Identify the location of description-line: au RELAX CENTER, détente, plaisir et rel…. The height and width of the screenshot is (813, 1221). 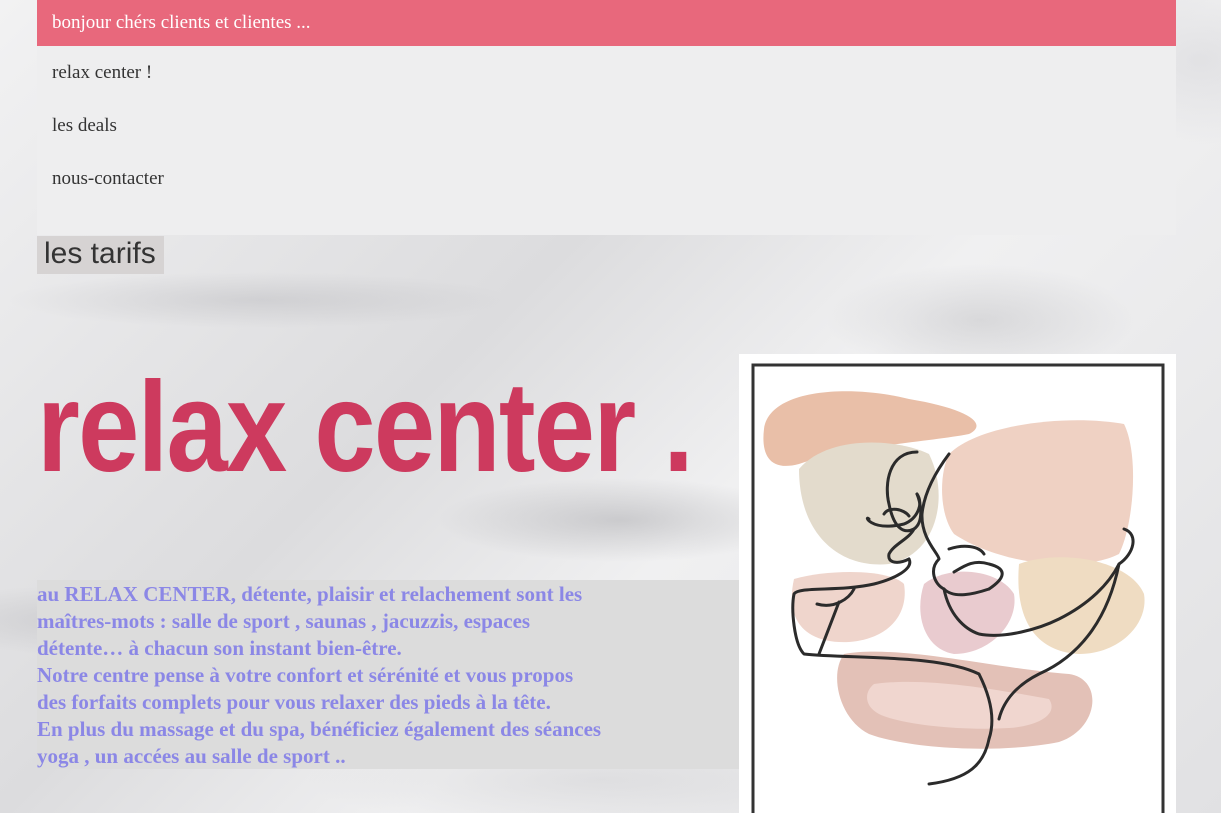
(310, 594).